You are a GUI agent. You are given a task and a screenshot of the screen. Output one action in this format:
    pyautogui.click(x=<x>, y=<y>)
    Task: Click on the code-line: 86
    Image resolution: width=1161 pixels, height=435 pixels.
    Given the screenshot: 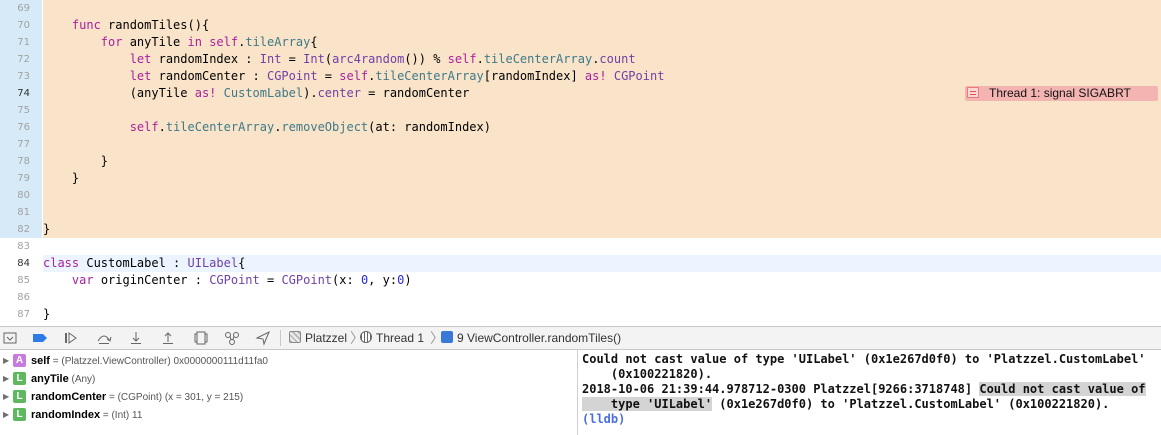 What is the action you would take?
    pyautogui.click(x=580, y=297)
    